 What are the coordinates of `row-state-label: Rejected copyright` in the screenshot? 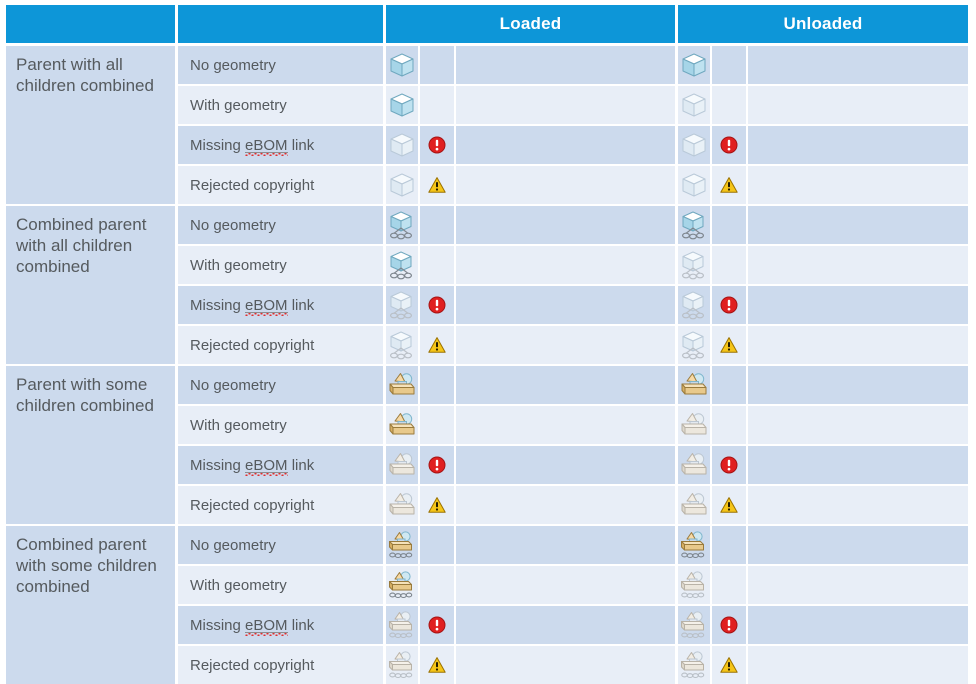 It's located at (282, 665).